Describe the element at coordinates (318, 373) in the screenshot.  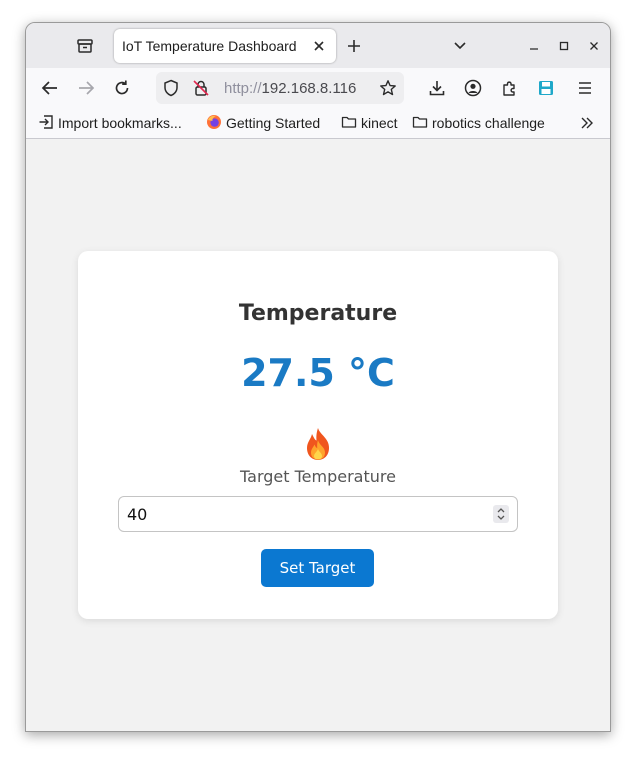
I see `temperature-reading: 27.5 °C` at that location.